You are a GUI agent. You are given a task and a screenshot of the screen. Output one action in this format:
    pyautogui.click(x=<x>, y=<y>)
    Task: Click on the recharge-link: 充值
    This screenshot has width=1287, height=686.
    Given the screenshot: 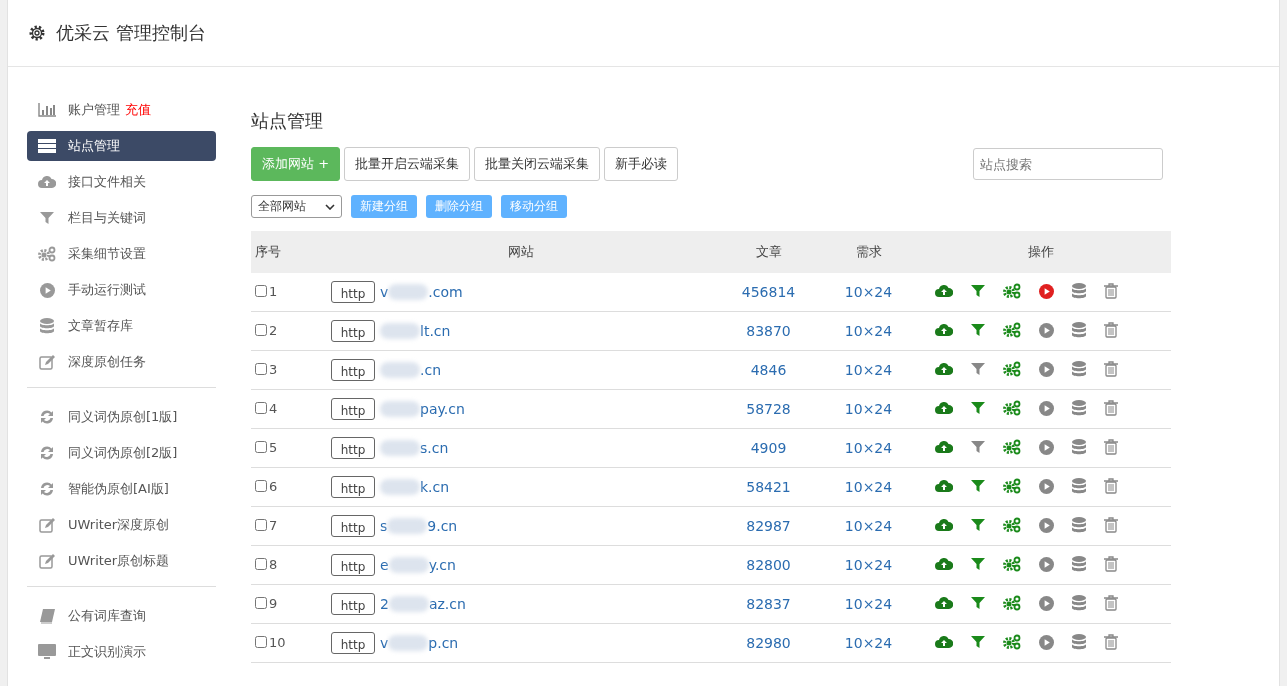 What is the action you would take?
    pyautogui.click(x=138, y=110)
    